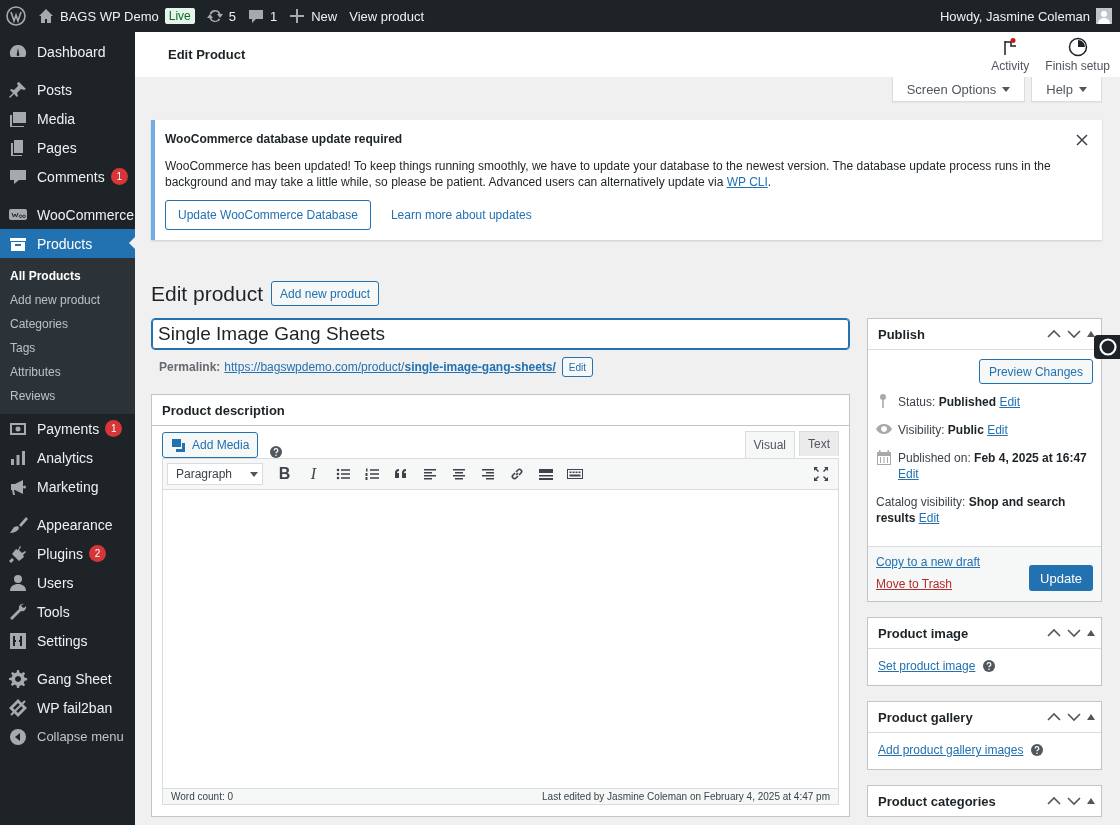 The image size is (1120, 825). Describe the element at coordinates (67, 524) in the screenshot. I see `menu-item: Appearance` at that location.